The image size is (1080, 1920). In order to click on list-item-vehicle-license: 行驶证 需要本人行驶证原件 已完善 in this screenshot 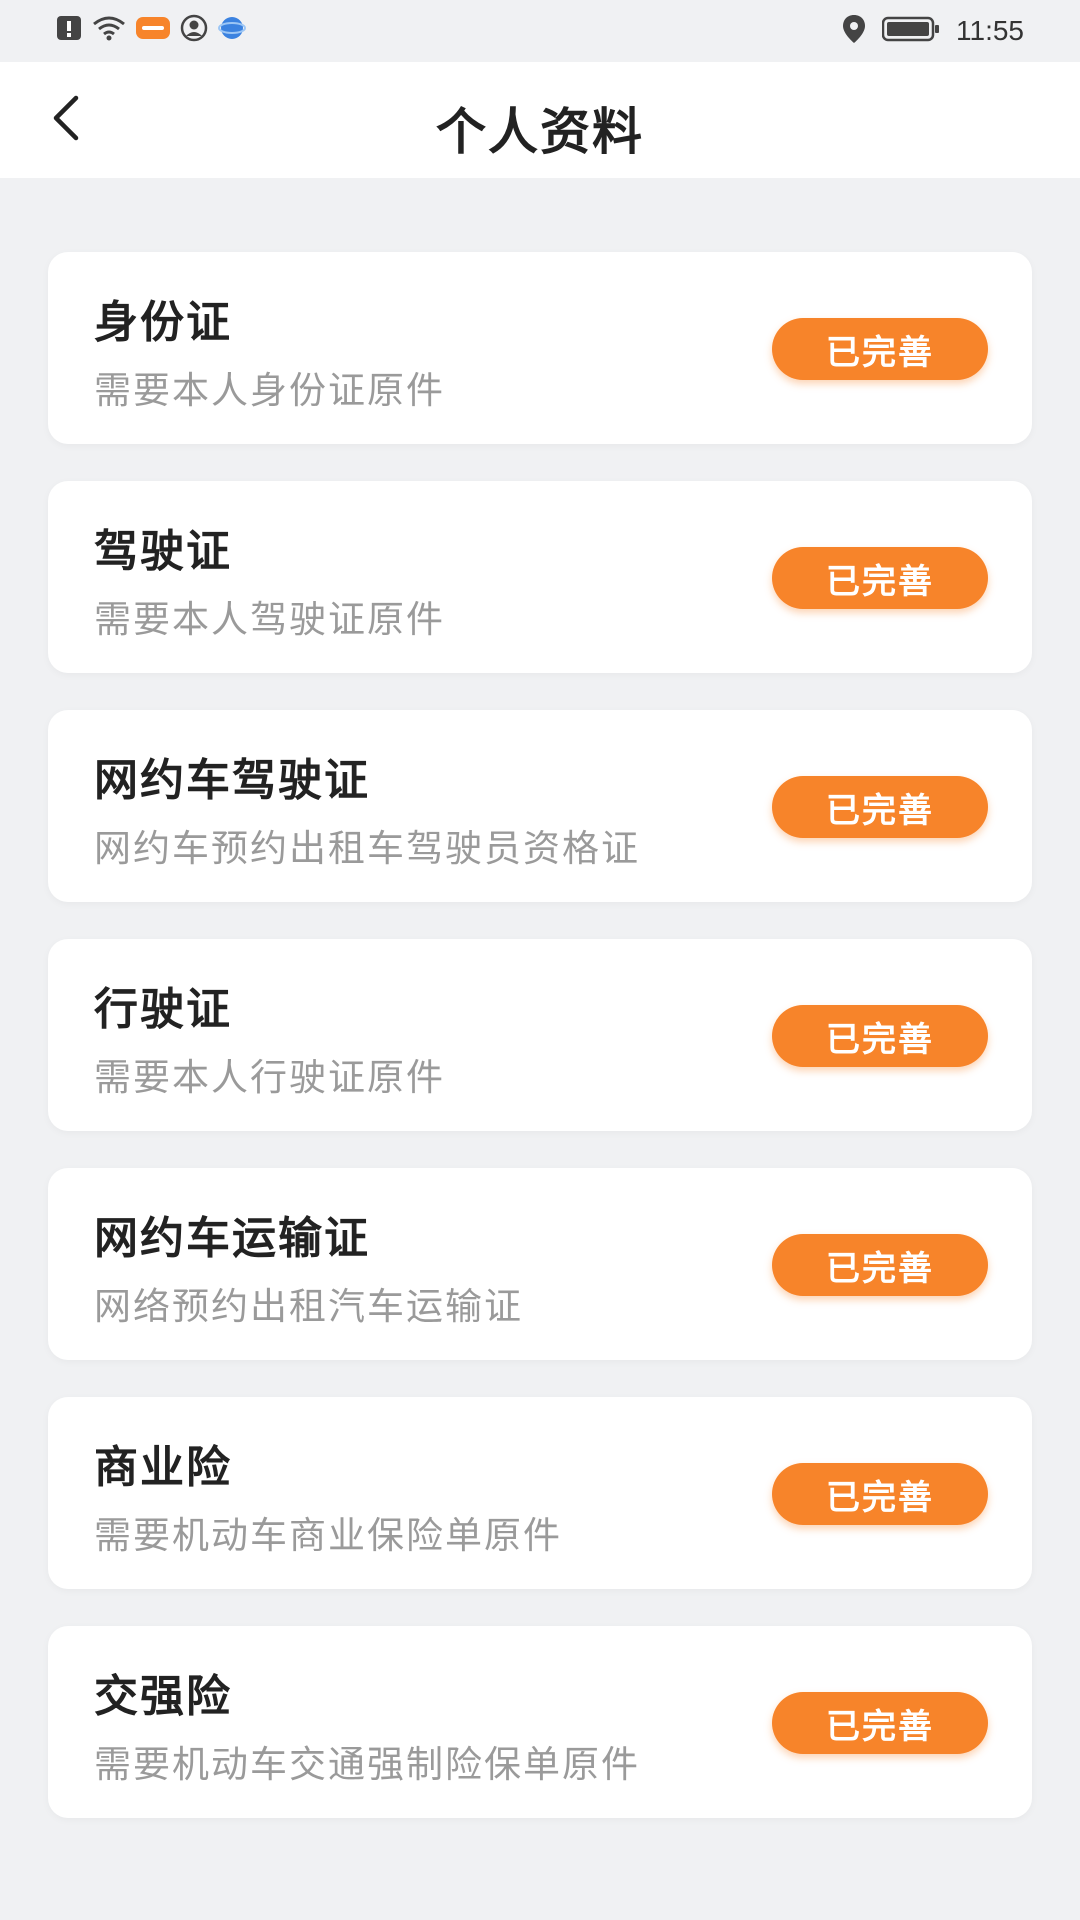, I will do `click(540, 1035)`.